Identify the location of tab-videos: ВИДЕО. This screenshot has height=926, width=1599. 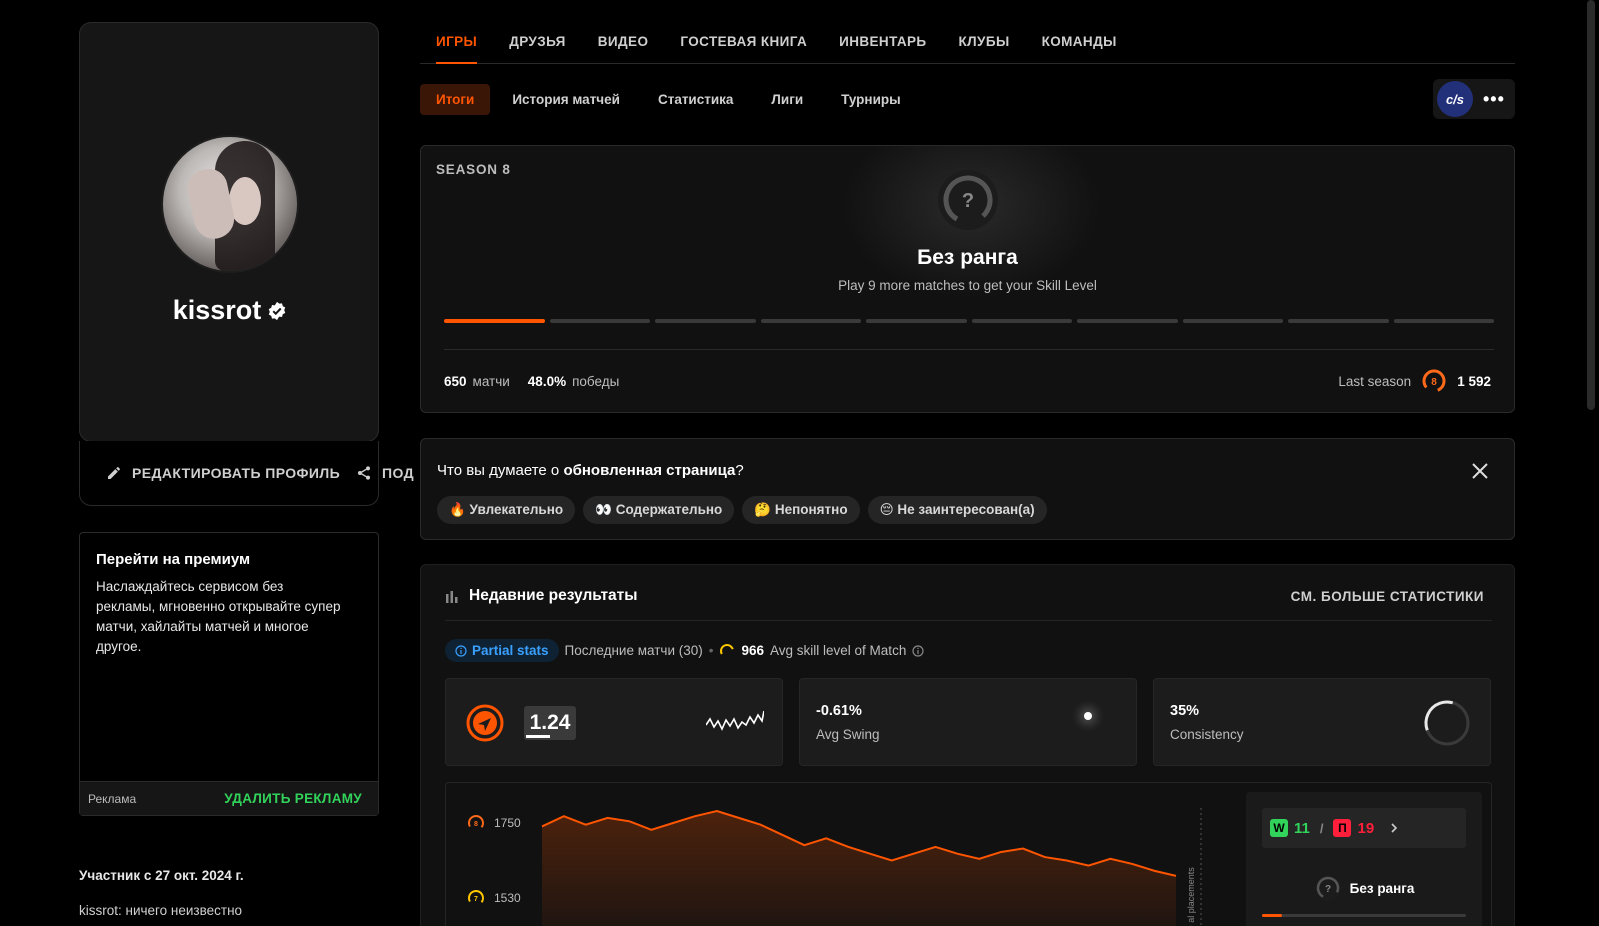
(623, 45).